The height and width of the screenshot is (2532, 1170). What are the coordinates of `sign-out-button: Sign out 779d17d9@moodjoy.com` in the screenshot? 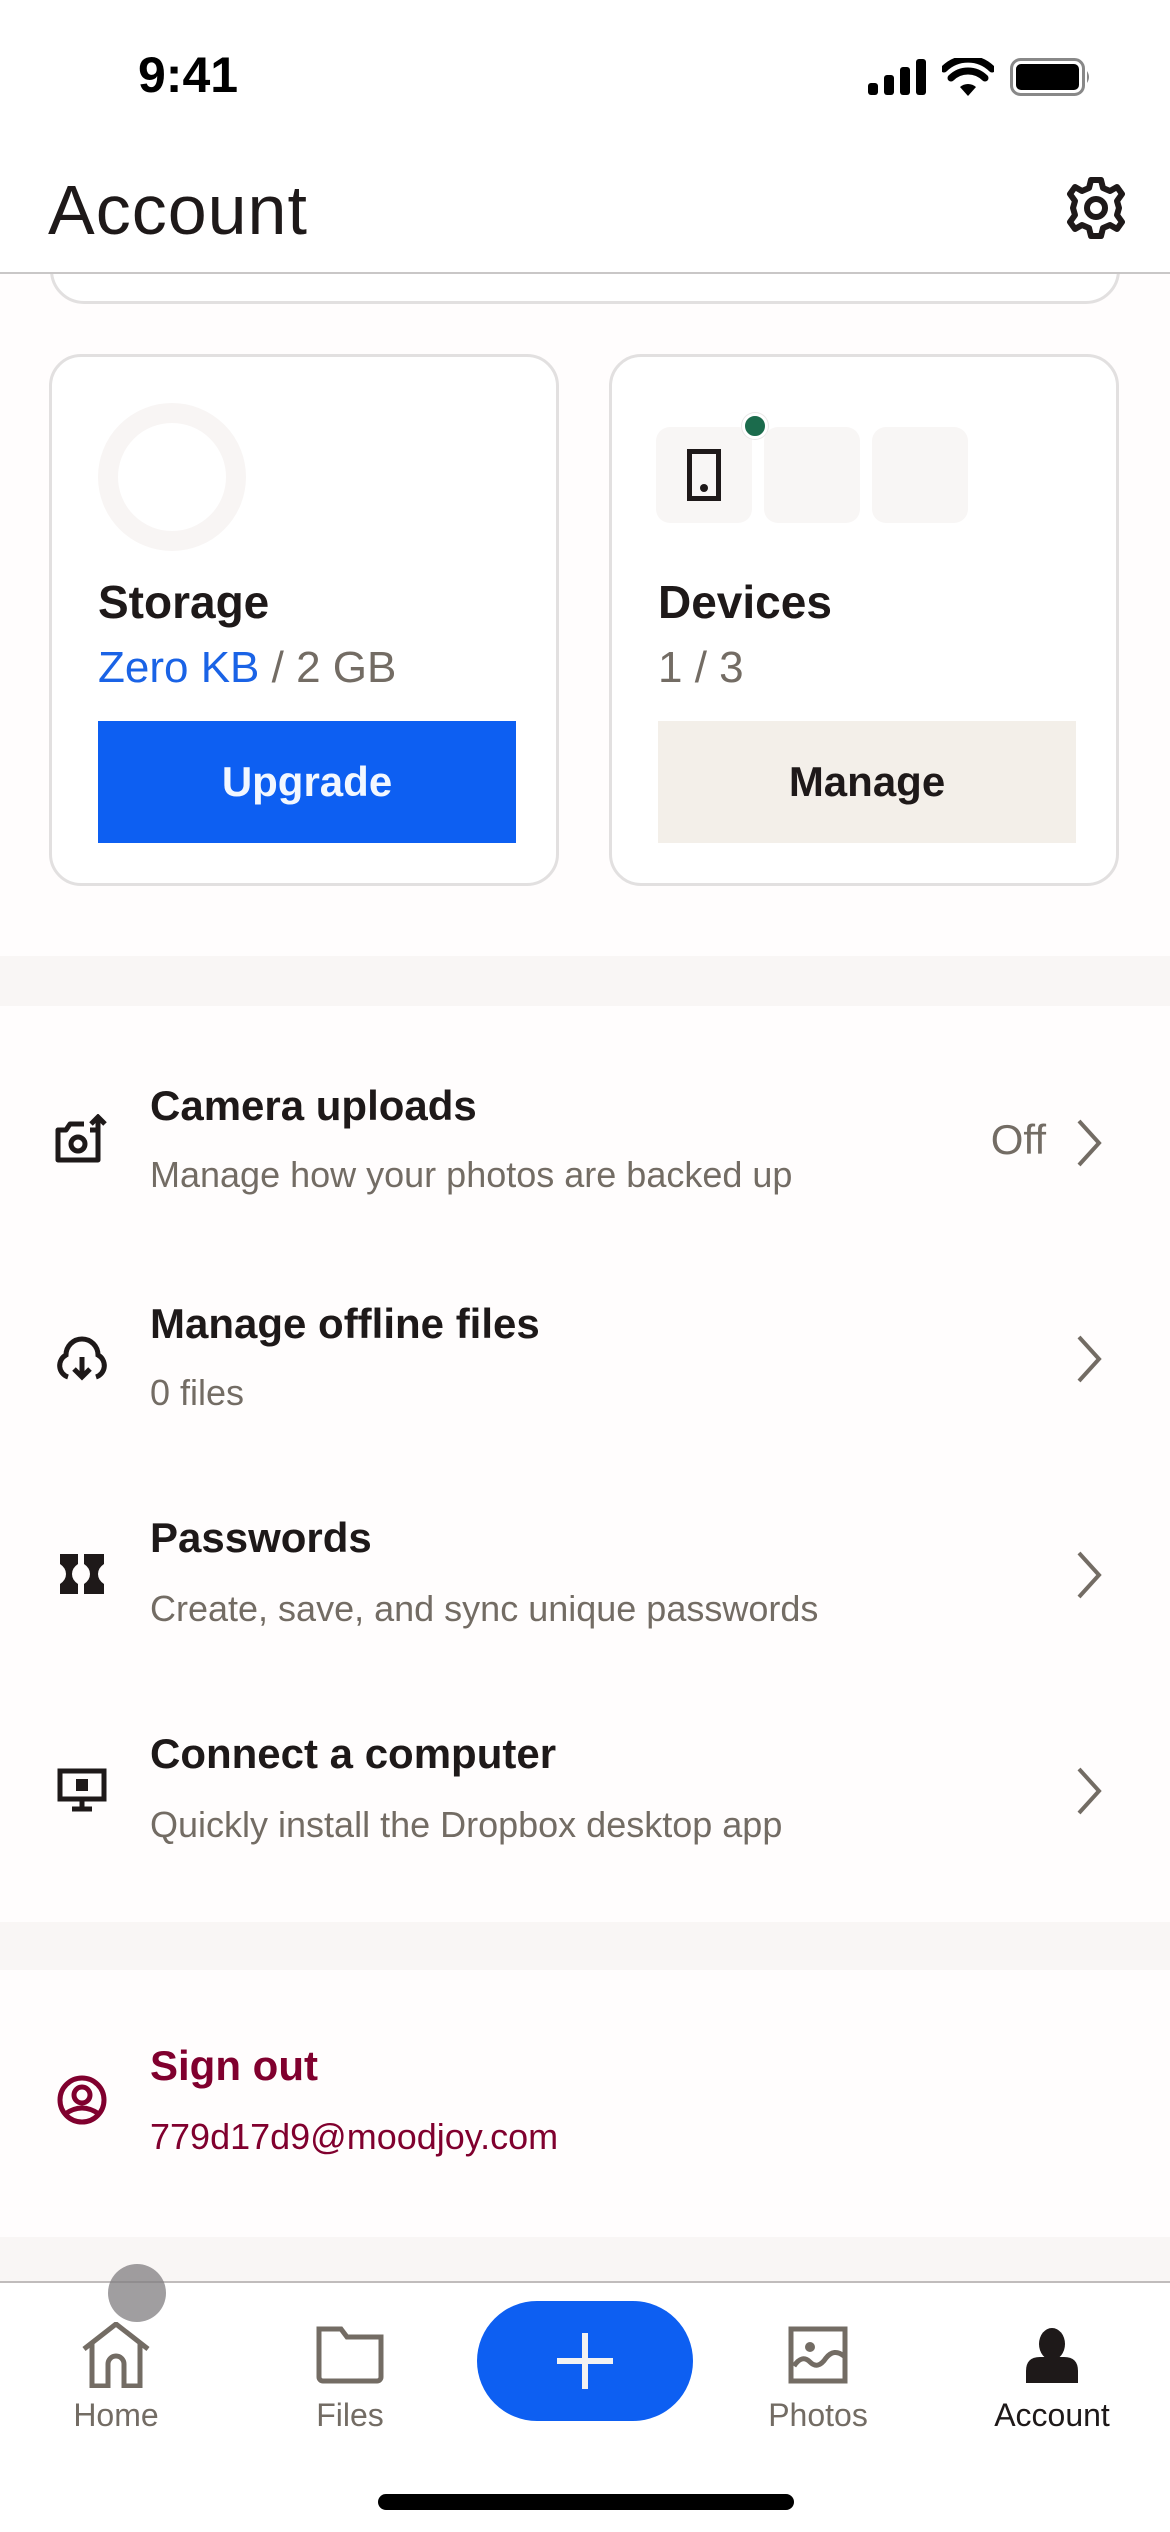 It's located at (585, 2101).